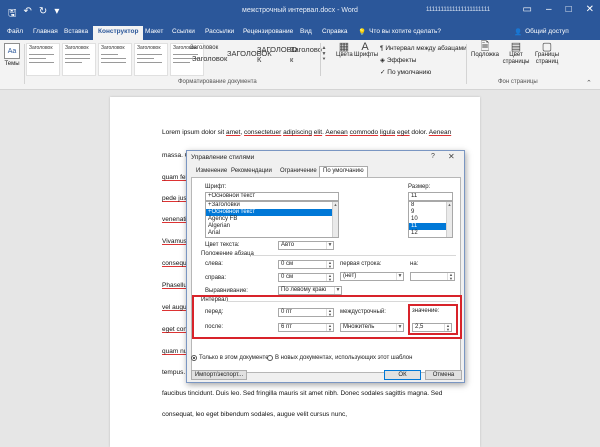 This screenshot has width=600, height=447. What do you see at coordinates (430, 219) in the screenshot?
I see `size-list: 8 9 10 11 12 ▲` at bounding box center [430, 219].